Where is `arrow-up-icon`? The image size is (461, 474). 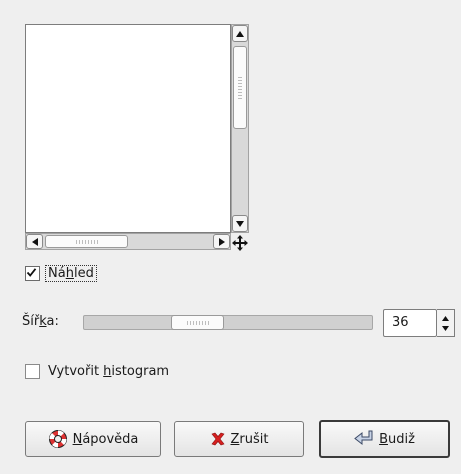
arrow-up-icon is located at coordinates (240, 33).